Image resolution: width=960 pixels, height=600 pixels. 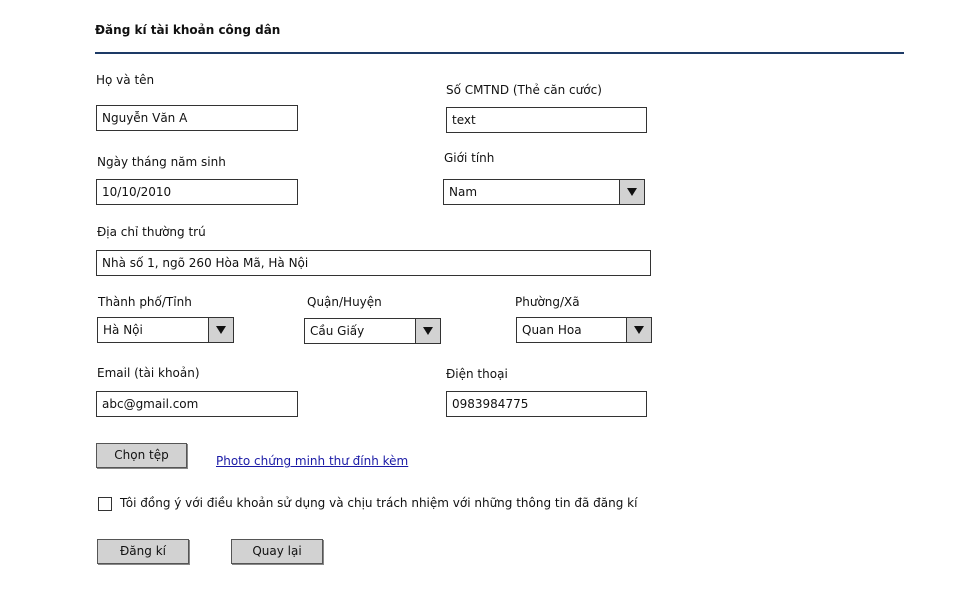 What do you see at coordinates (547, 302) in the screenshot?
I see `ward-label: Phường/Xã` at bounding box center [547, 302].